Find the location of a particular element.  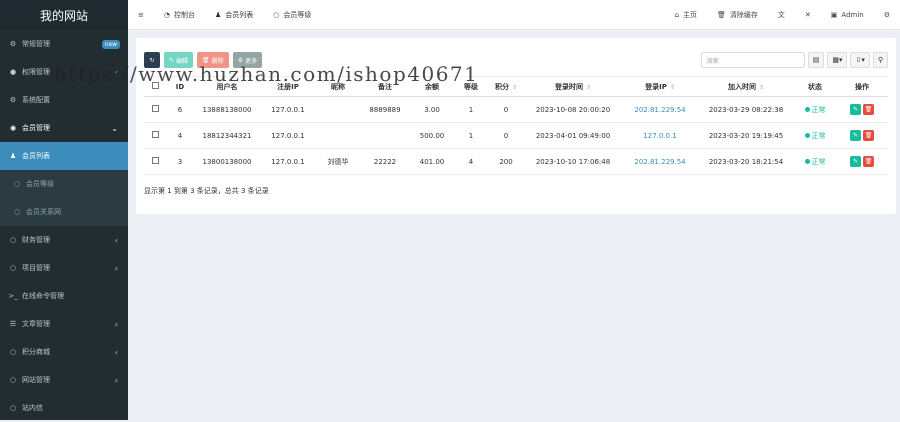

fullscreen-button: ✕ is located at coordinates (808, 15).